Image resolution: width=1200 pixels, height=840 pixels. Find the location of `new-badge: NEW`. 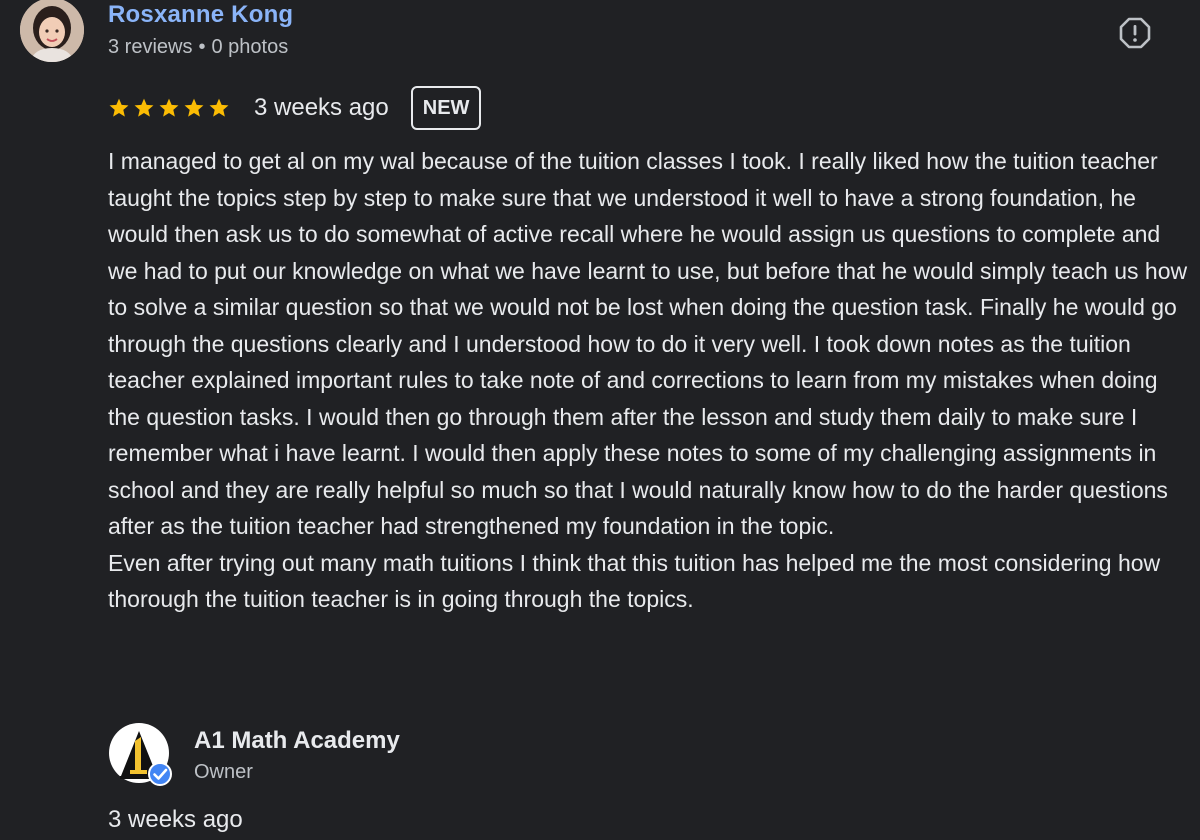

new-badge: NEW is located at coordinates (446, 108).